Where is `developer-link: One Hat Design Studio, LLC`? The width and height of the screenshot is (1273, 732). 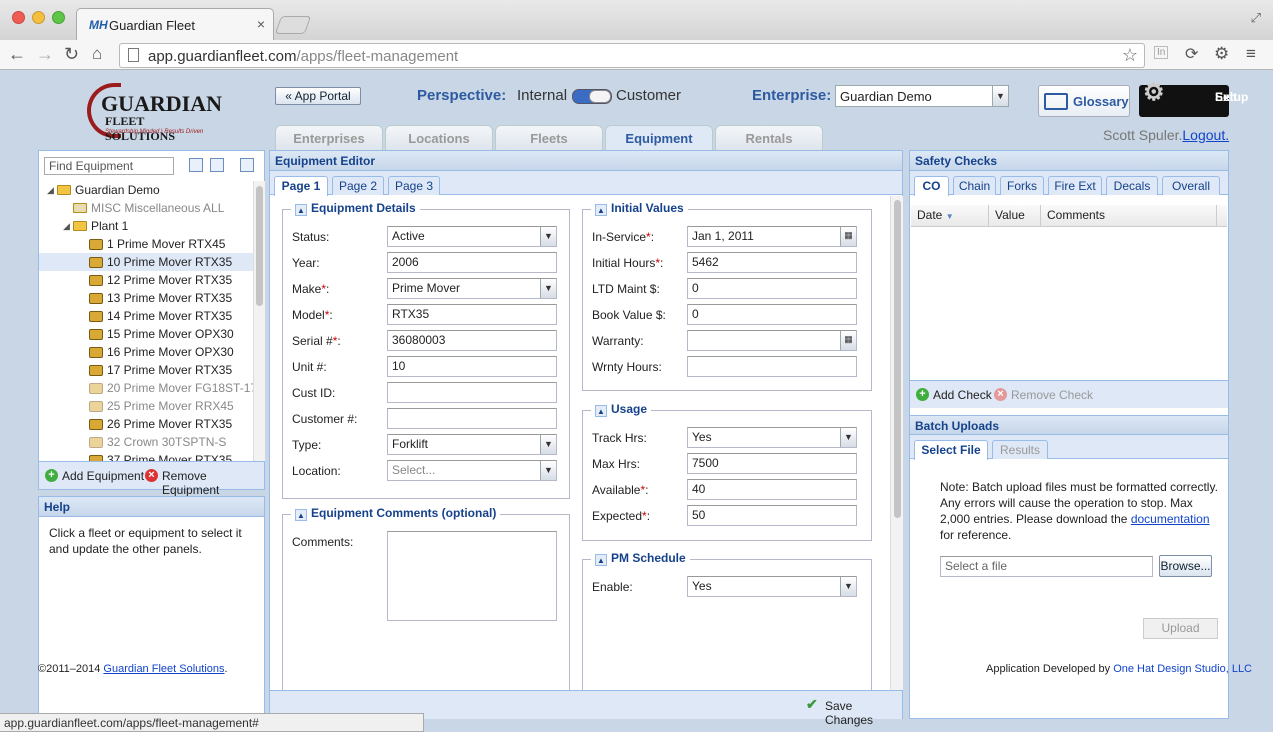
developer-link: One Hat Design Studio, LLC is located at coordinates (1182, 669).